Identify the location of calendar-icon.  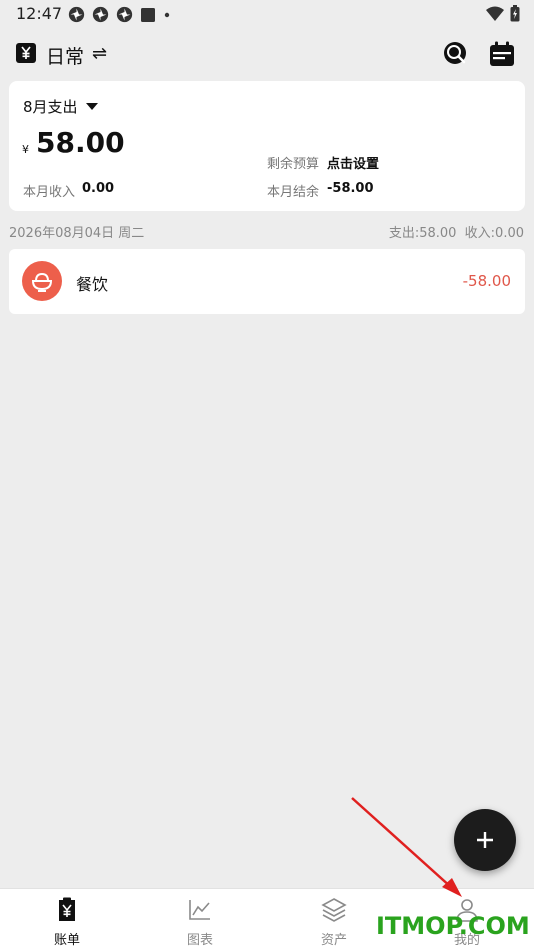
(502, 54).